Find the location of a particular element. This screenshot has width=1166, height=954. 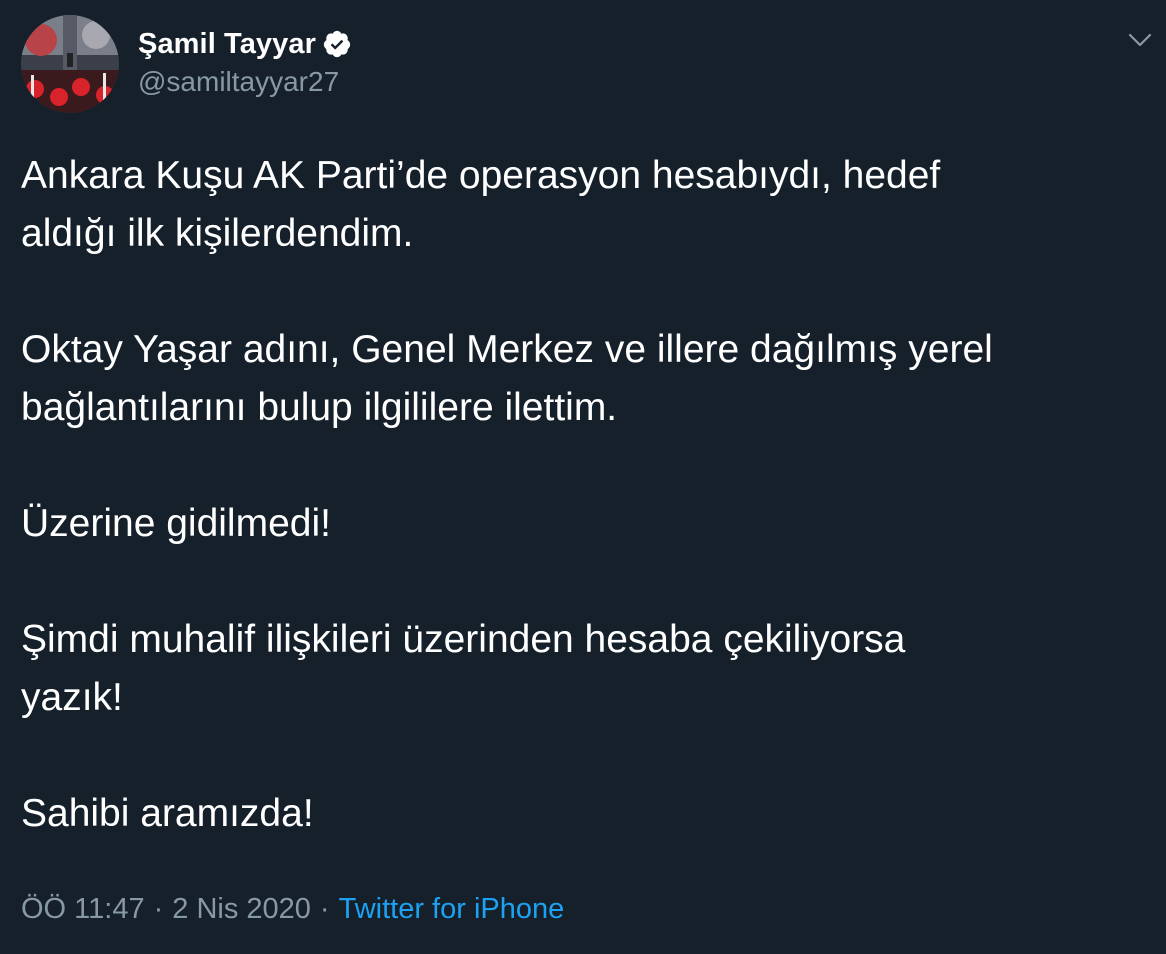

tweet-paragraph: Üzerine gidilmedi! is located at coordinates (176, 523).